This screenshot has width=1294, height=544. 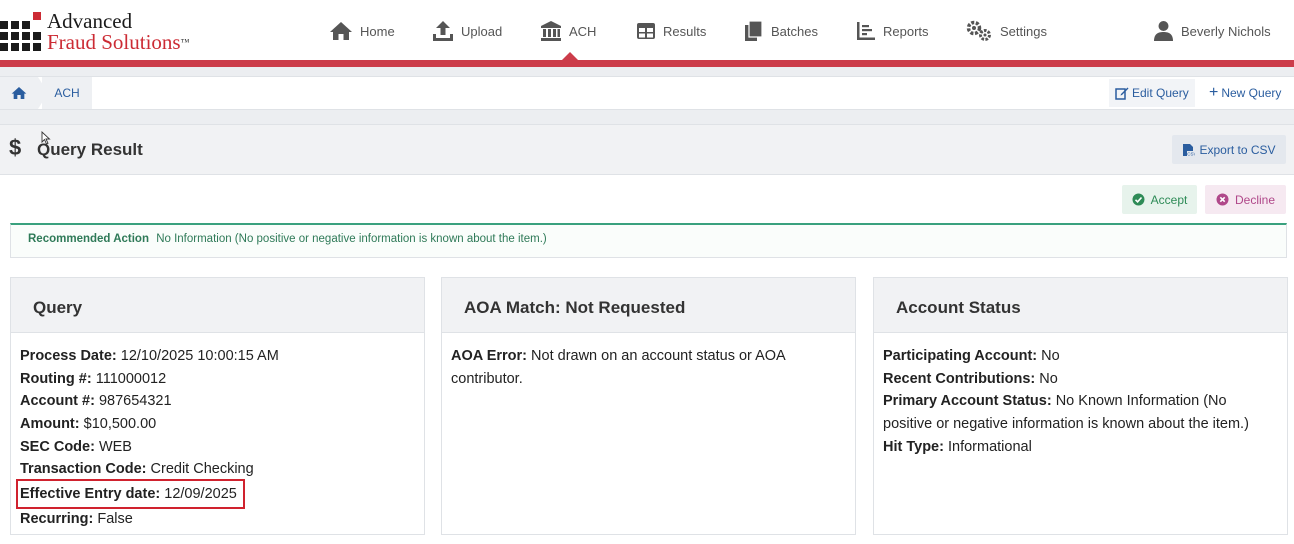 What do you see at coordinates (551, 31) in the screenshot?
I see `bank-icon` at bounding box center [551, 31].